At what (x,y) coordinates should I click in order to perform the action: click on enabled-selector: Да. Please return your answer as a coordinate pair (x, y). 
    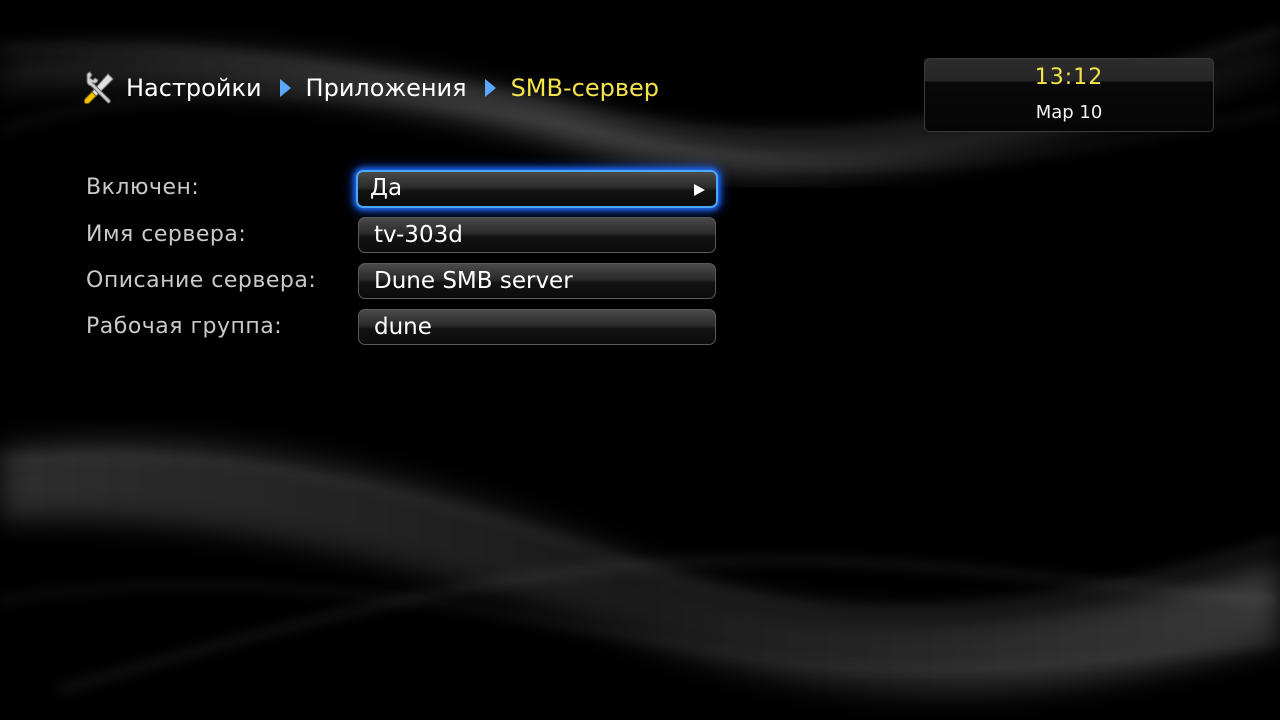
    Looking at the image, I should click on (537, 189).